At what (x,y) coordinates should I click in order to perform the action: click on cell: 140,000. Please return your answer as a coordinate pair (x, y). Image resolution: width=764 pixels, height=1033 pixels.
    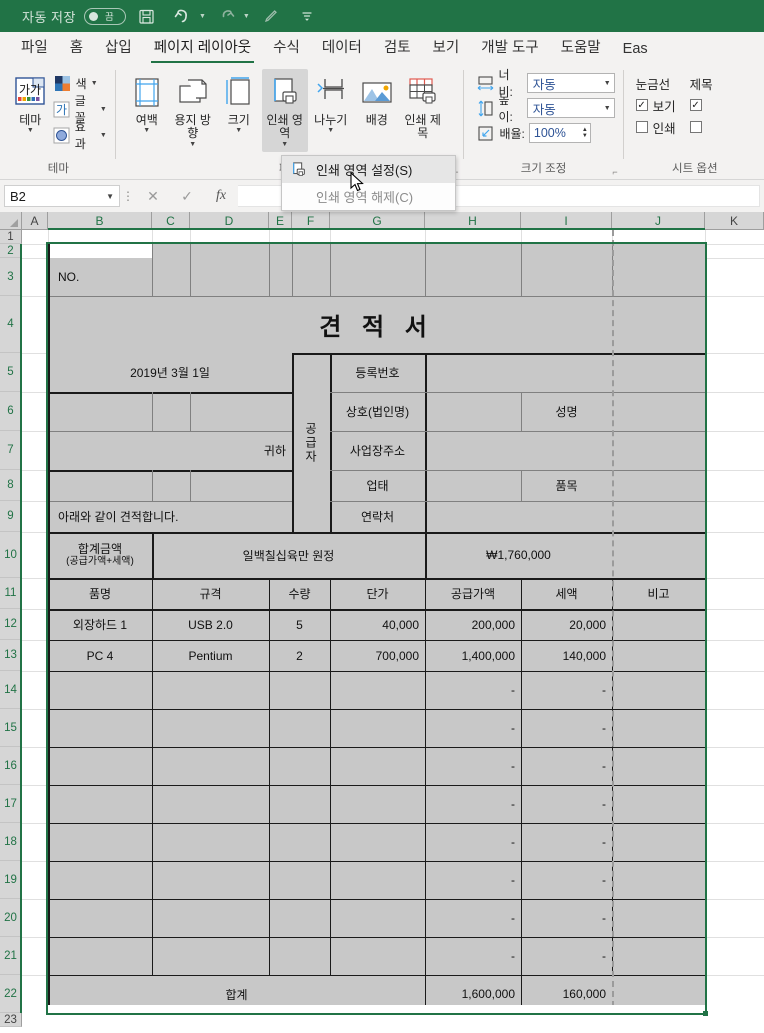
    Looking at the image, I should click on (566, 655).